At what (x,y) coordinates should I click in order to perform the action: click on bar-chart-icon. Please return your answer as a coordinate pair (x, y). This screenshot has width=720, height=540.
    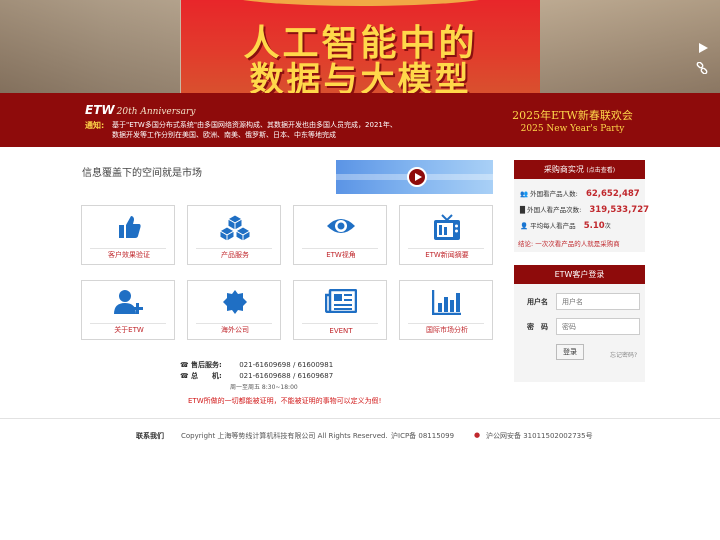
    Looking at the image, I should click on (447, 304).